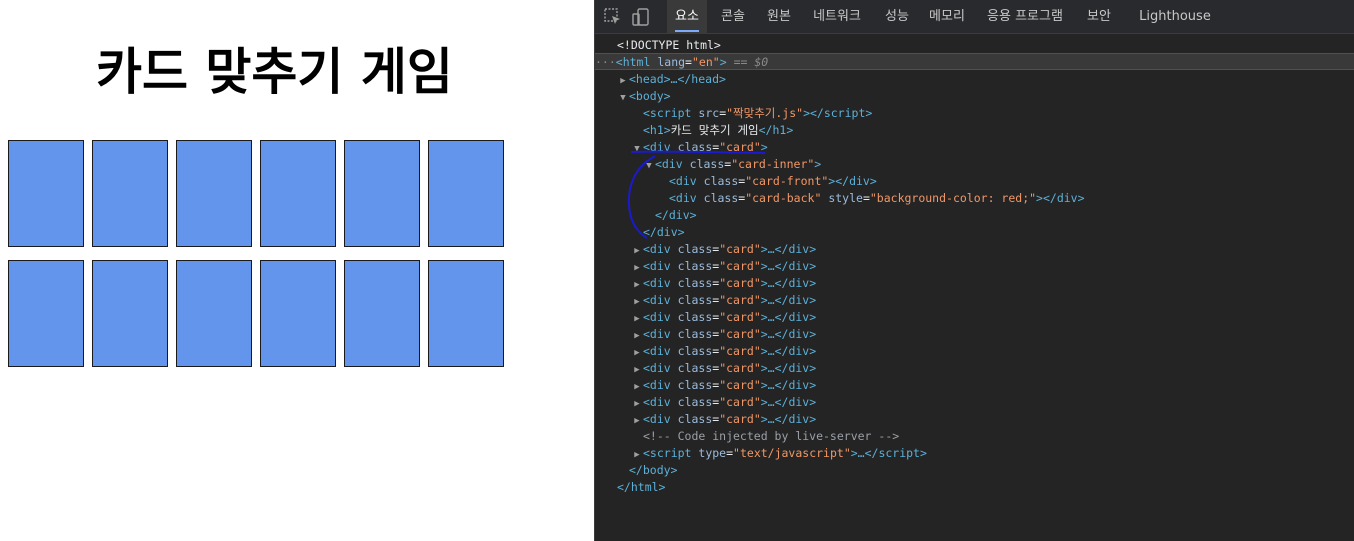 The image size is (1354, 541). Describe the element at coordinates (787, 181) in the screenshot. I see `card-front-val: "card-front"` at that location.